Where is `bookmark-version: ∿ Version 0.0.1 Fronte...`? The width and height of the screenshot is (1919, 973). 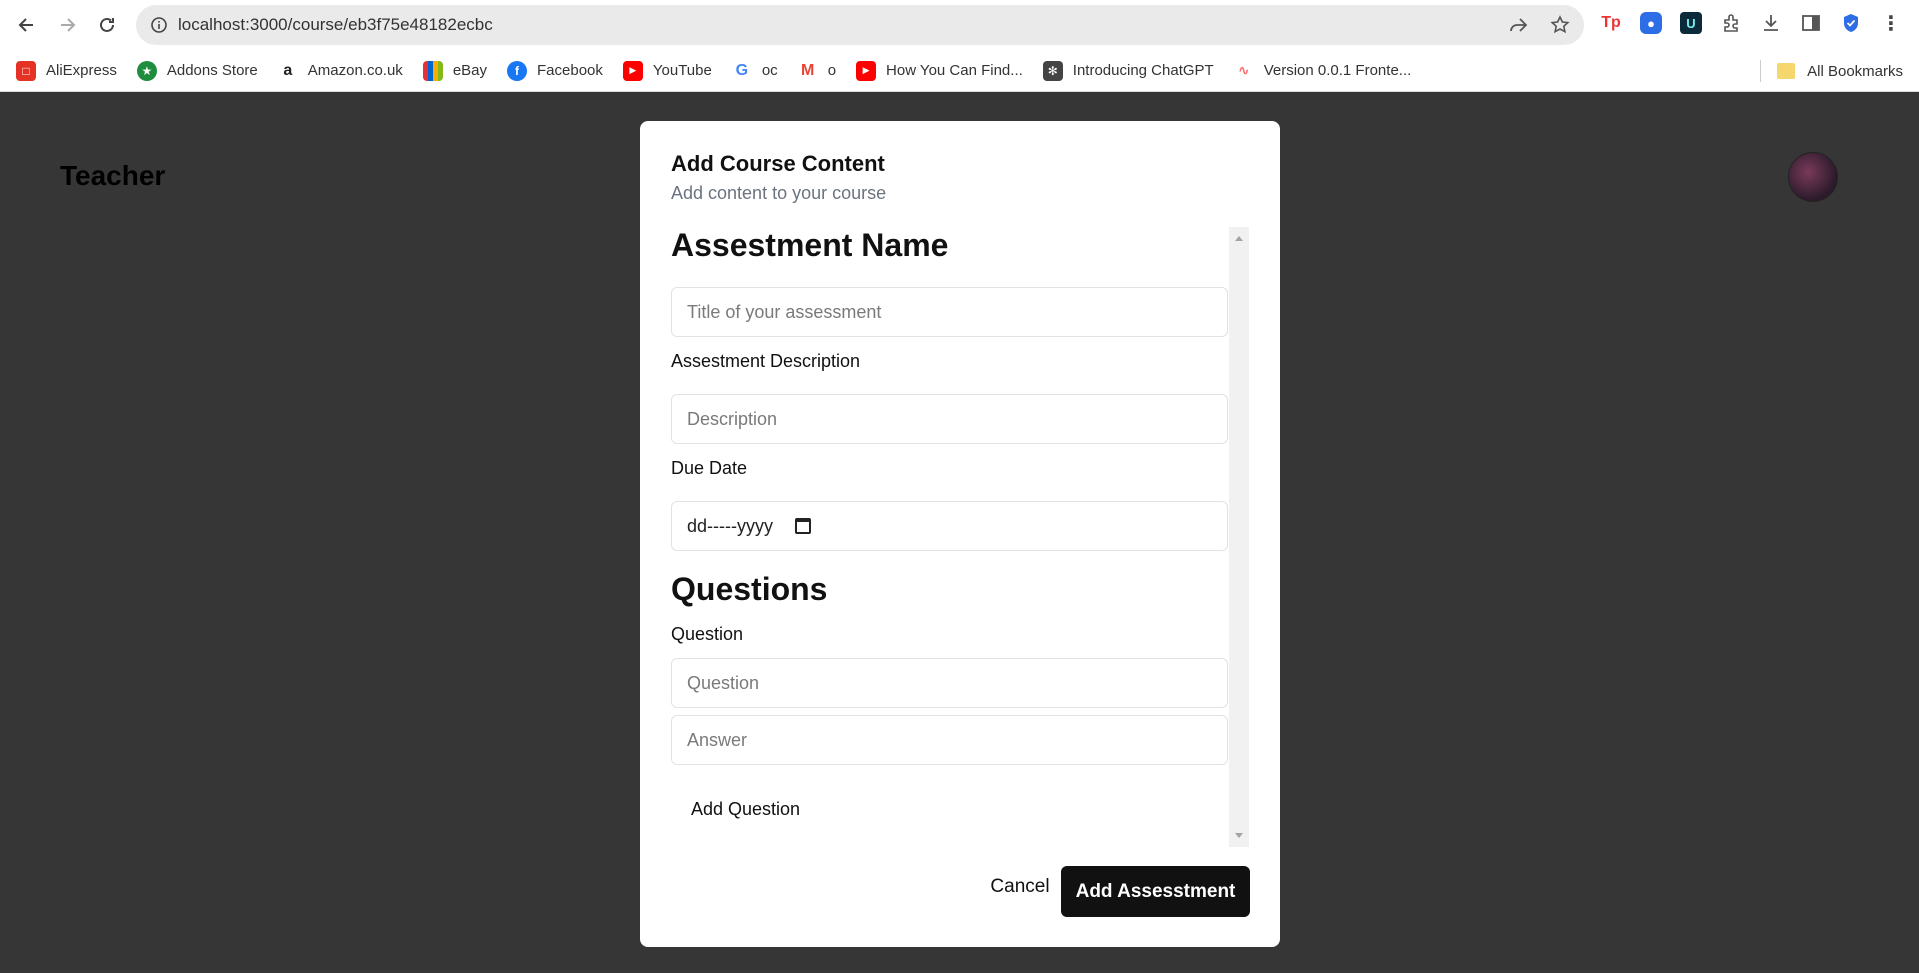 bookmark-version: ∿ Version 0.0.1 Fronte... is located at coordinates (1322, 71).